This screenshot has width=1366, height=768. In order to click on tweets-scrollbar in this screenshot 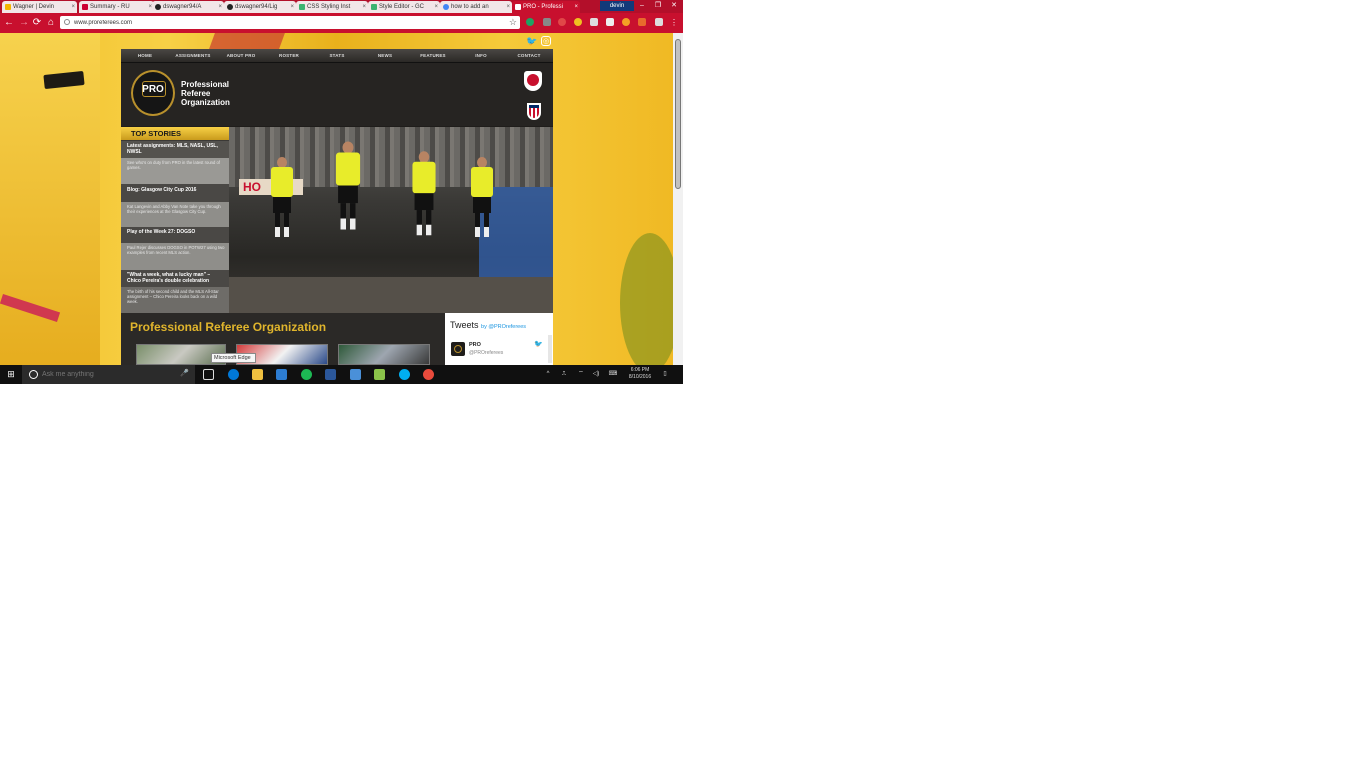, I will do `click(550, 349)`.